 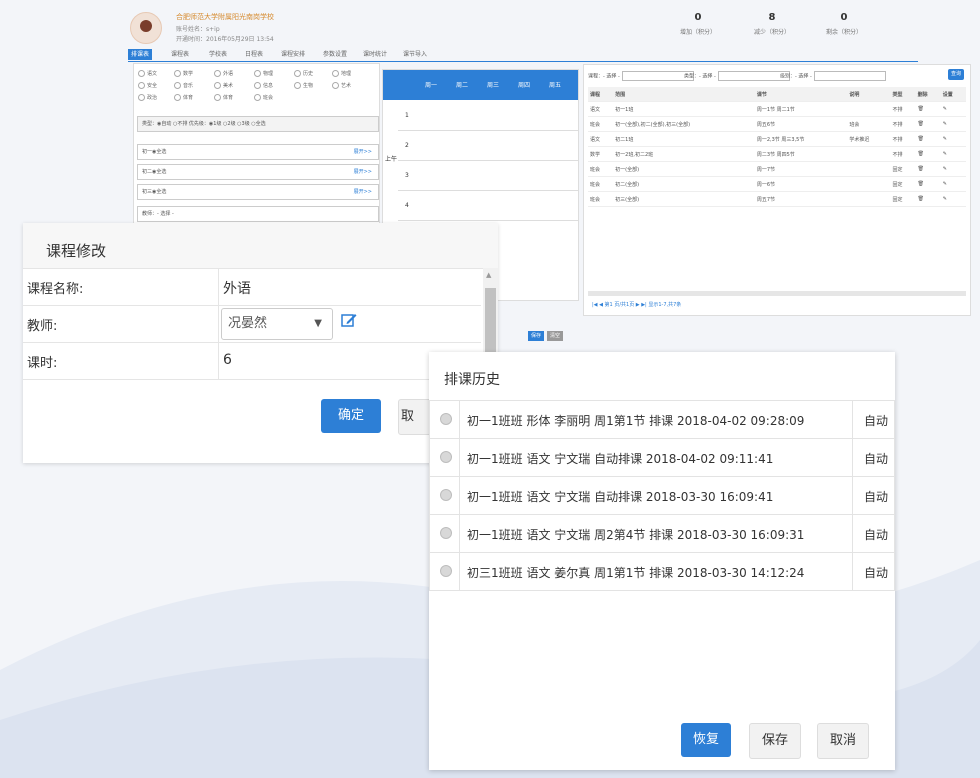 What do you see at coordinates (524, 85) in the screenshot?
I see `day-label: 周四` at bounding box center [524, 85].